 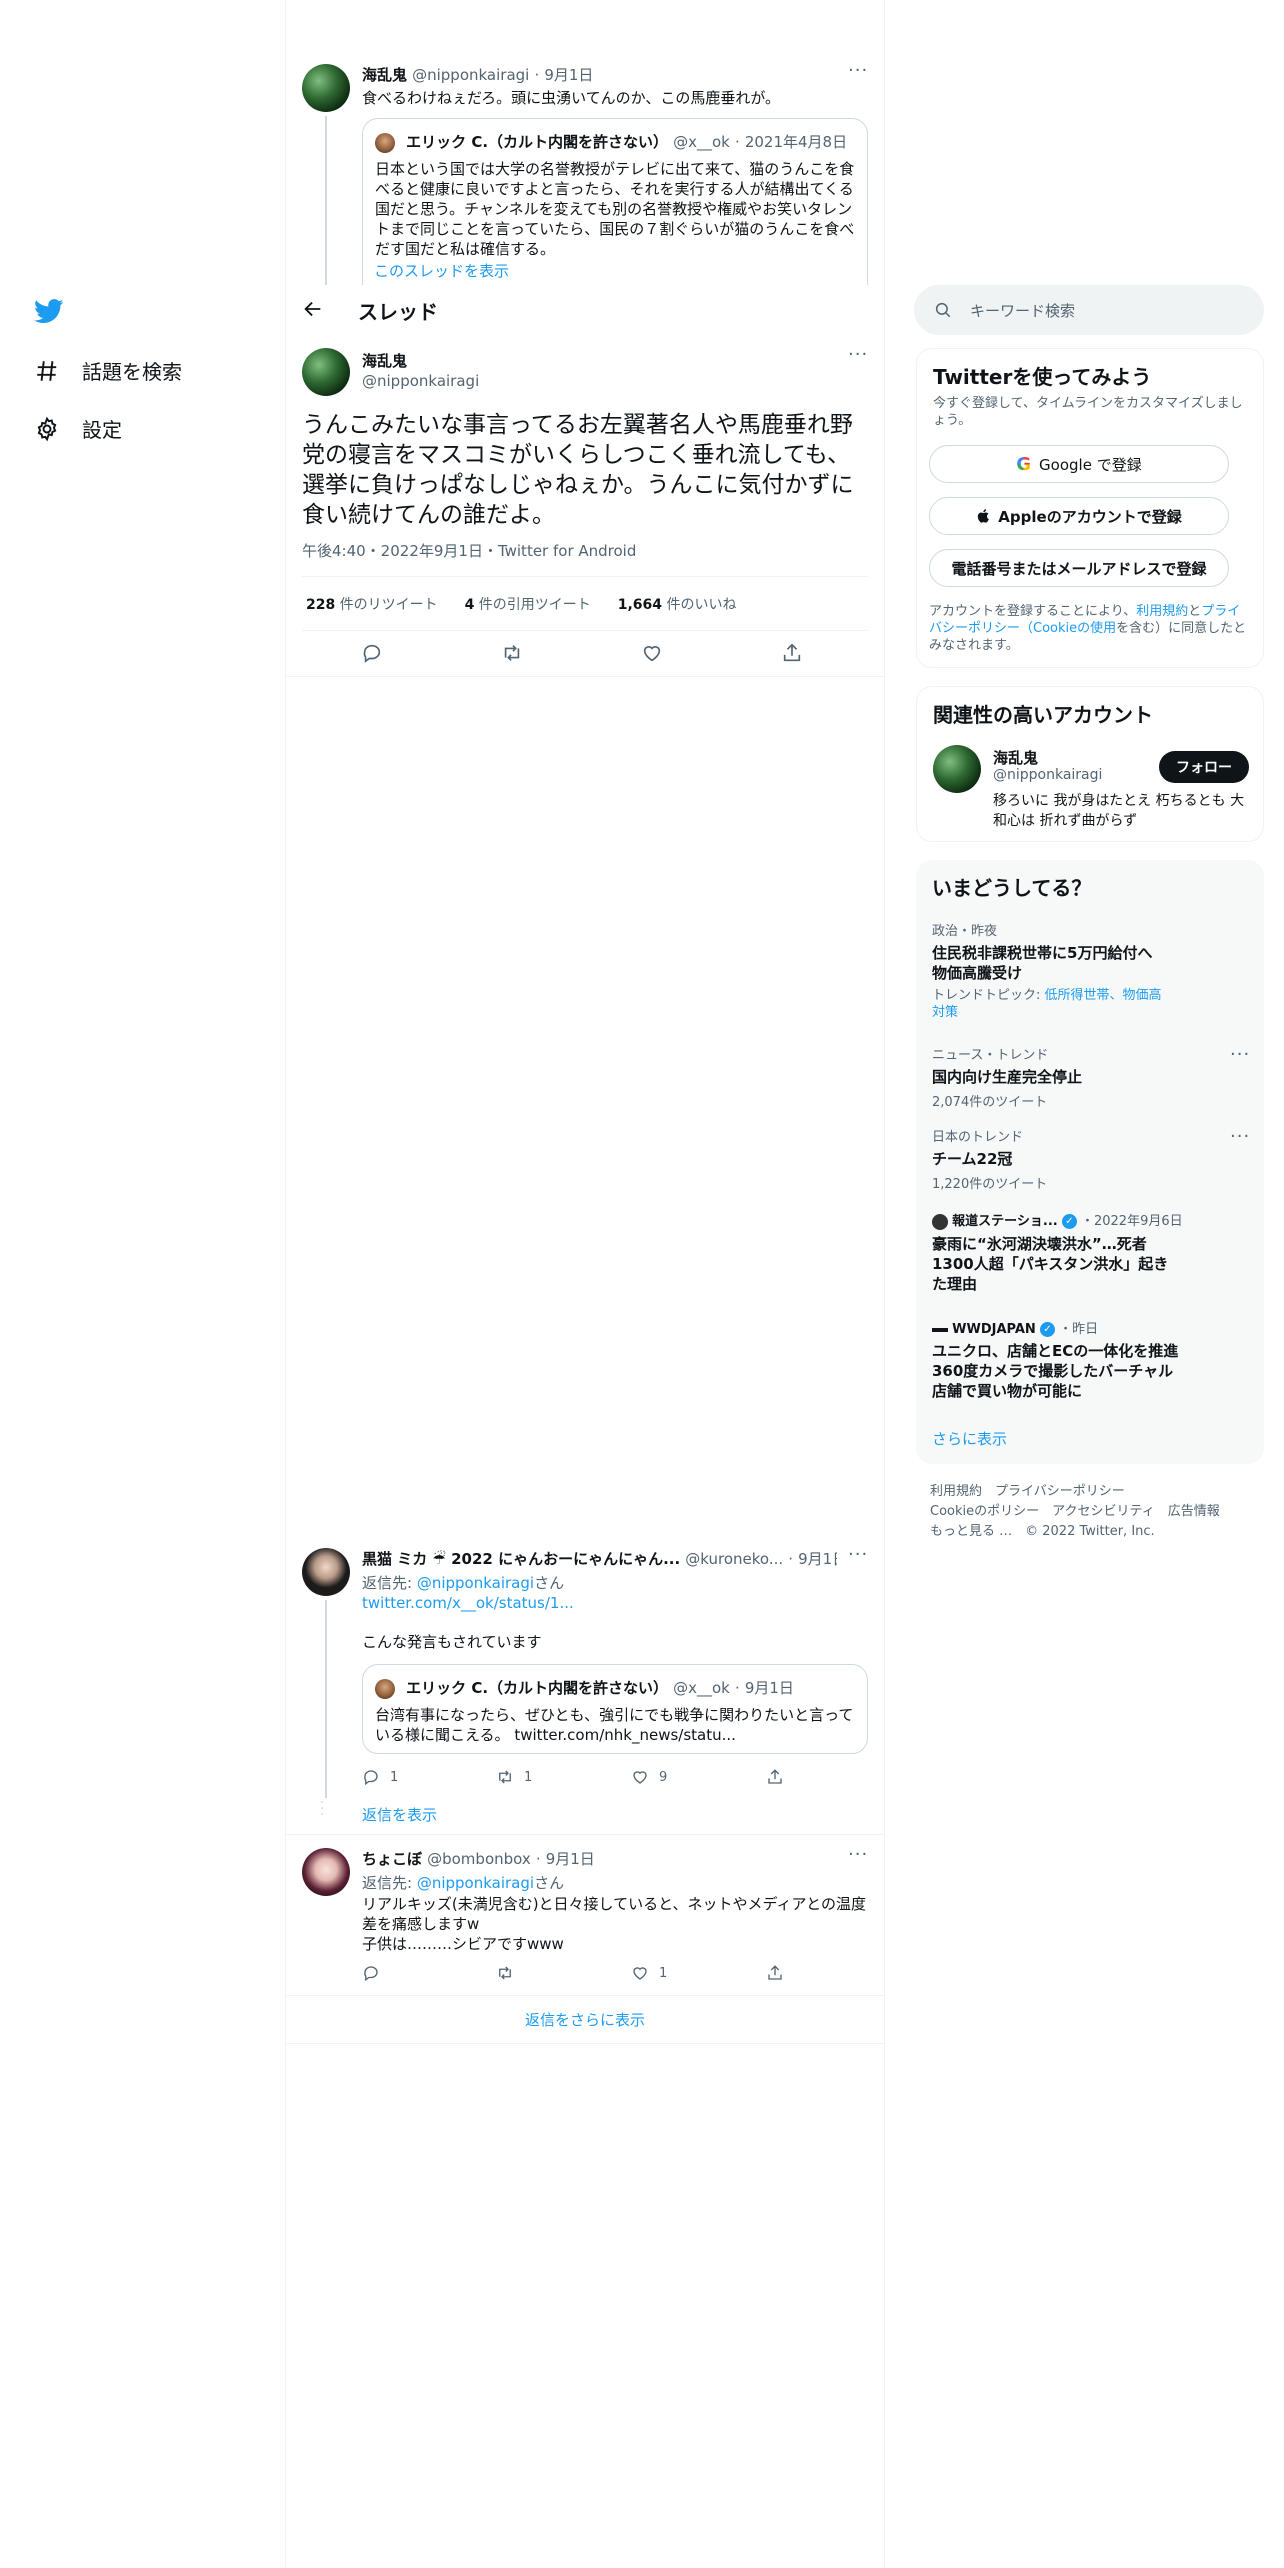 What do you see at coordinates (399, 1814) in the screenshot?
I see `show-replies-link: 返信を表示` at bounding box center [399, 1814].